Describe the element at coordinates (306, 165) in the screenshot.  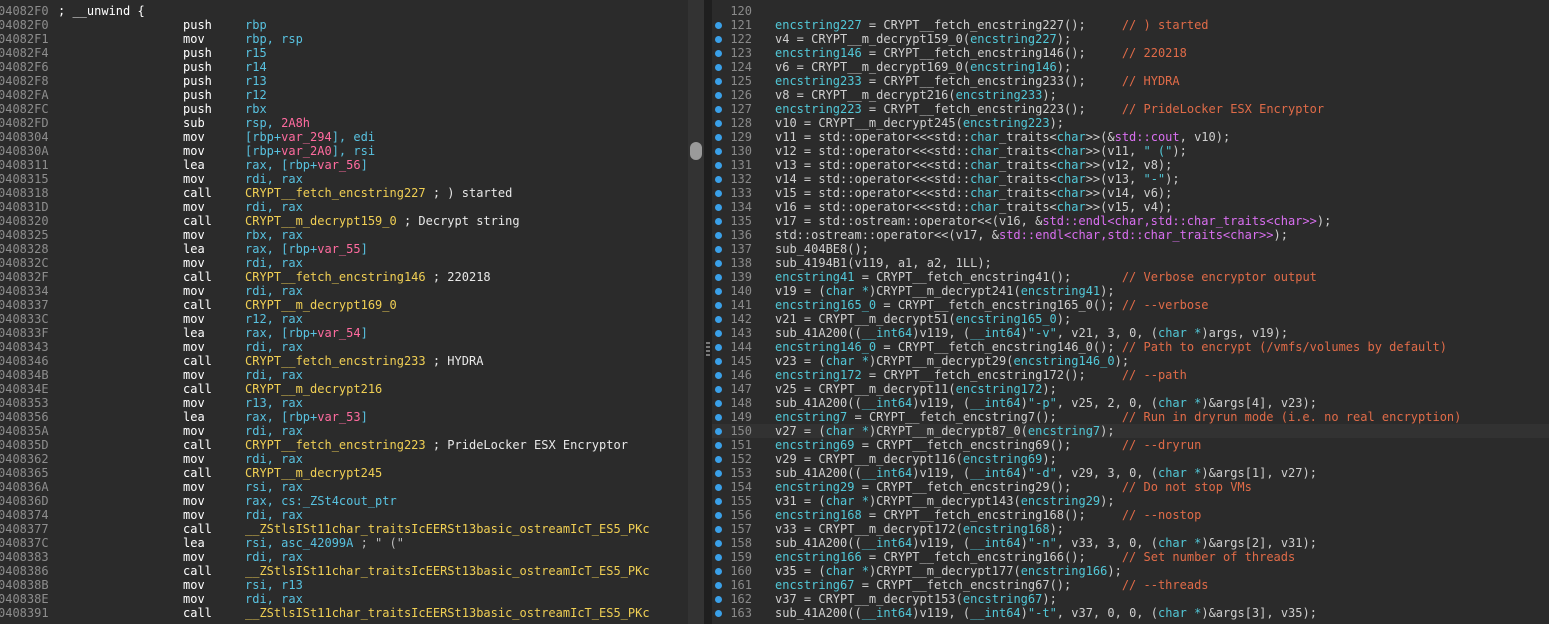
I see `instruction-operands: rax, [rbp+var_56]` at that location.